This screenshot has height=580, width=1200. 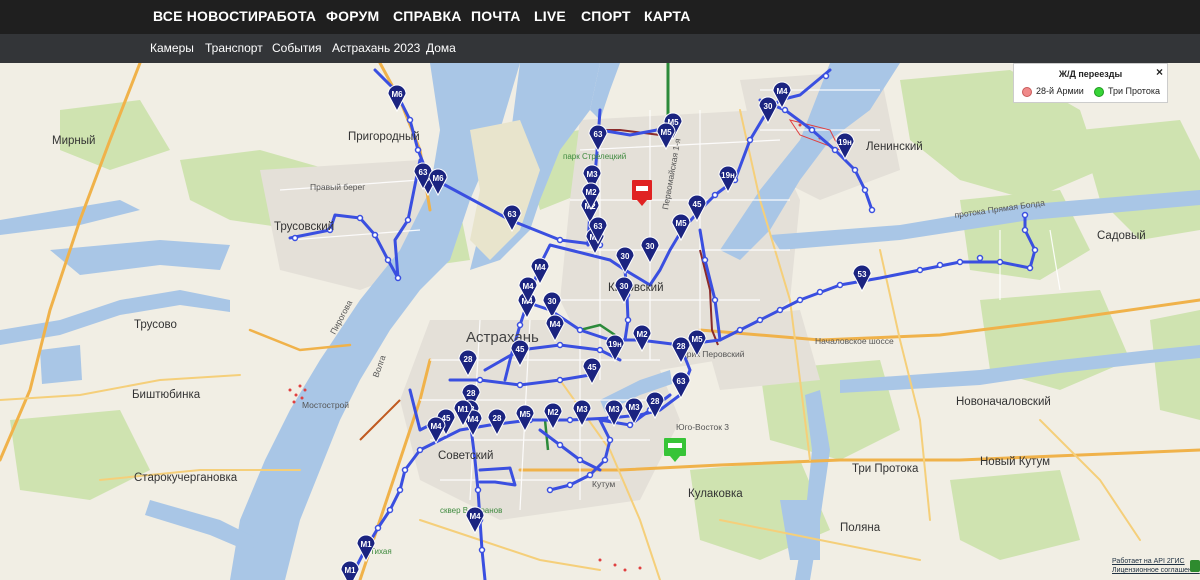 I want to click on nav-help: СПРАВКА, so click(x=427, y=17).